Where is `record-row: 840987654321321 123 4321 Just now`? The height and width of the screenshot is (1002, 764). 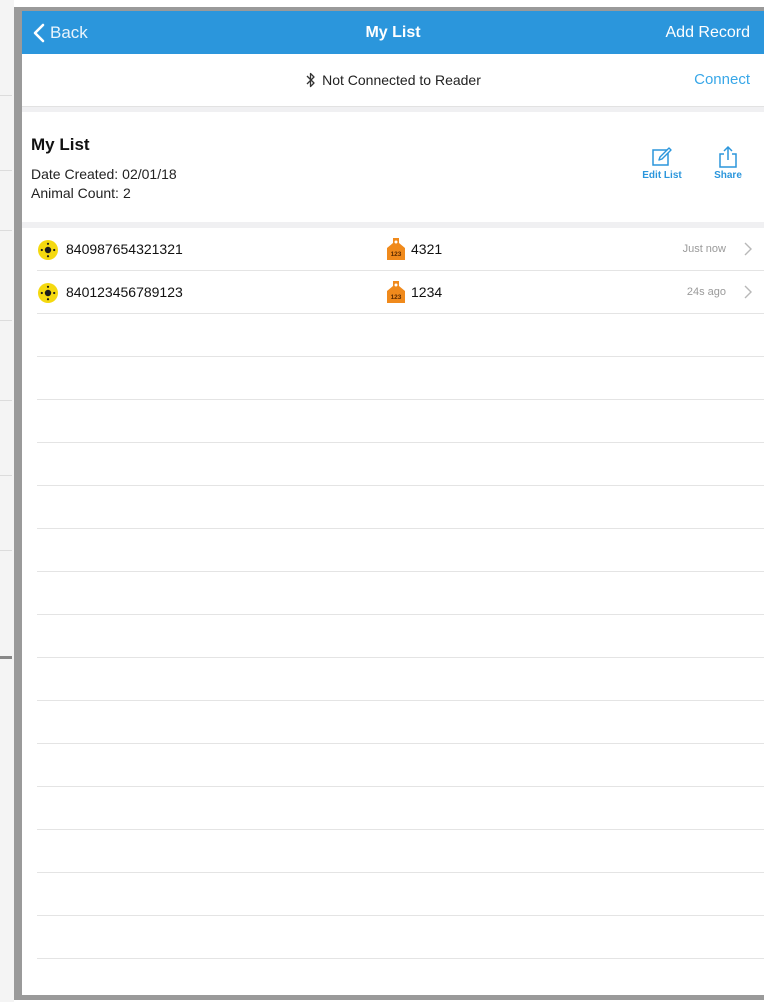 record-row: 840987654321321 123 4321 Just now is located at coordinates (400, 249).